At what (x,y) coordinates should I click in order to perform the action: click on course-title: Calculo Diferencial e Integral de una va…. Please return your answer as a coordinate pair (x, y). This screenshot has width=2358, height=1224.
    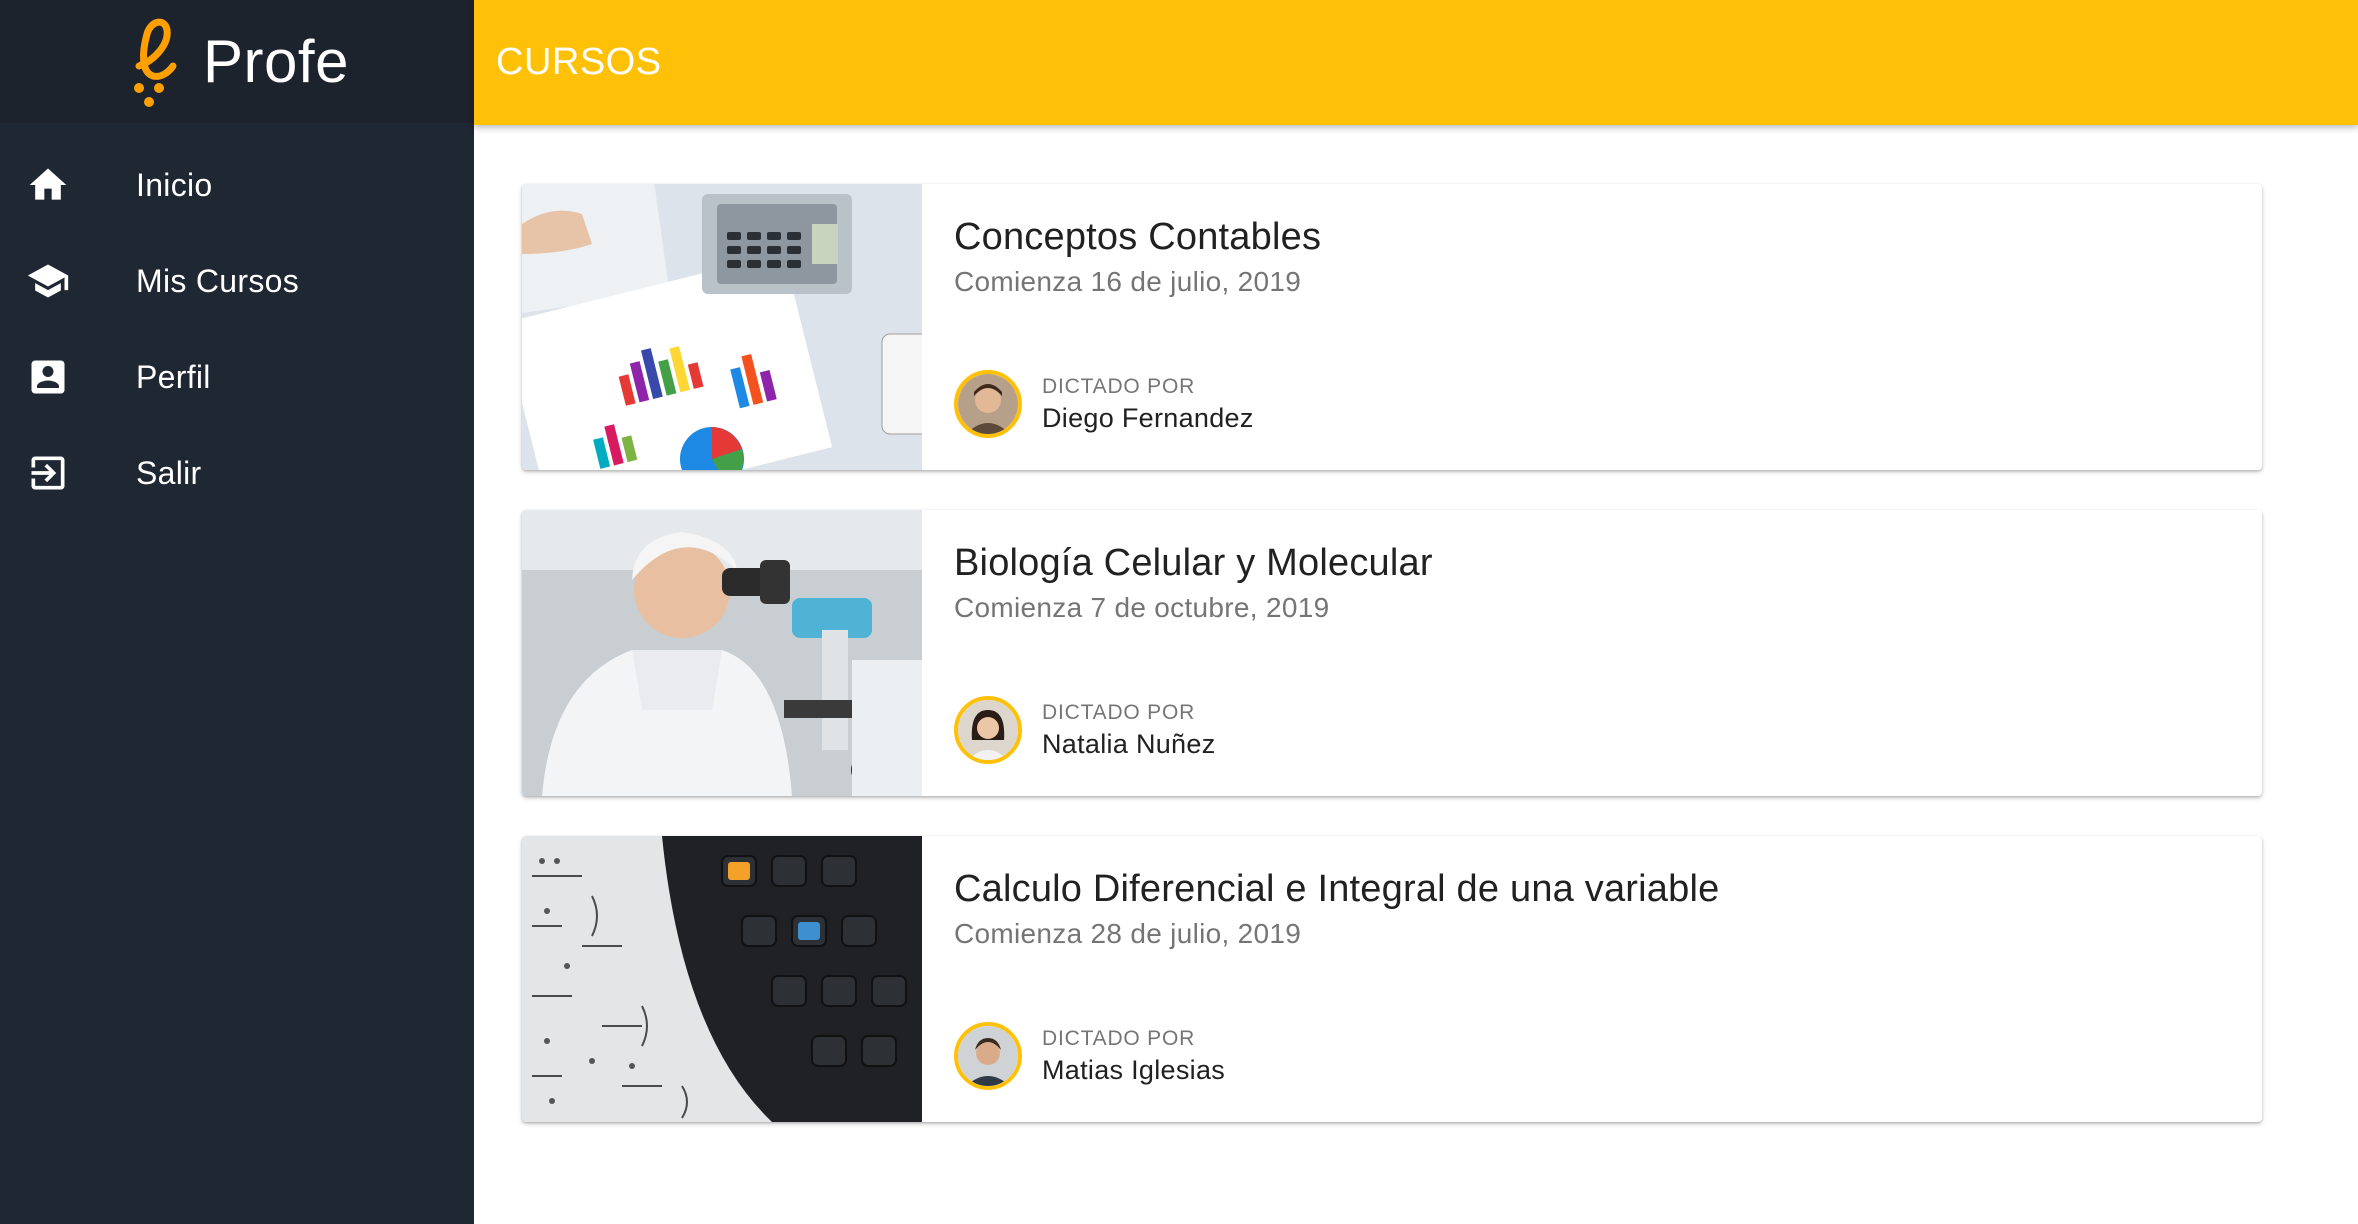
    Looking at the image, I should click on (1337, 889).